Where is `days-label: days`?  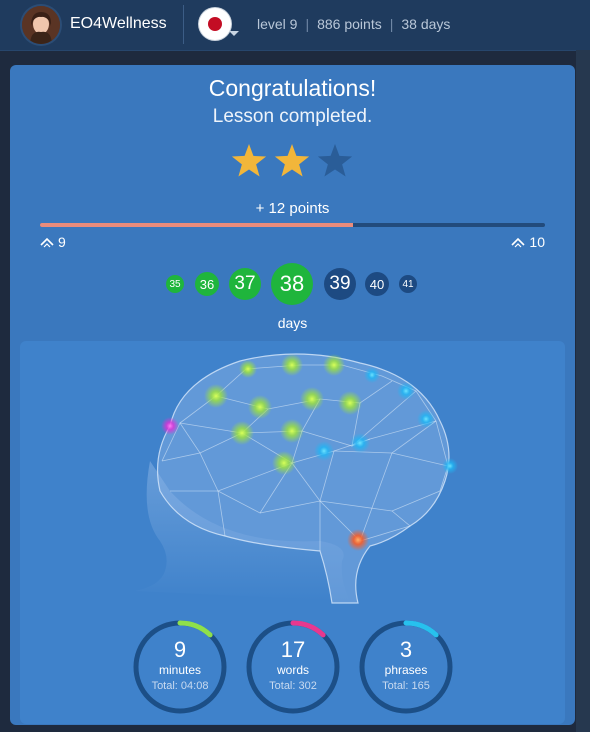
days-label: days is located at coordinates (292, 323).